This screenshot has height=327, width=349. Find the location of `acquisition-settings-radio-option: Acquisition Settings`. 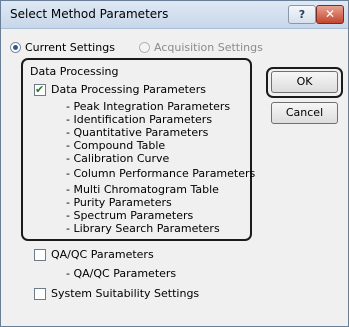

acquisition-settings-radio-option: Acquisition Settings is located at coordinates (201, 47).